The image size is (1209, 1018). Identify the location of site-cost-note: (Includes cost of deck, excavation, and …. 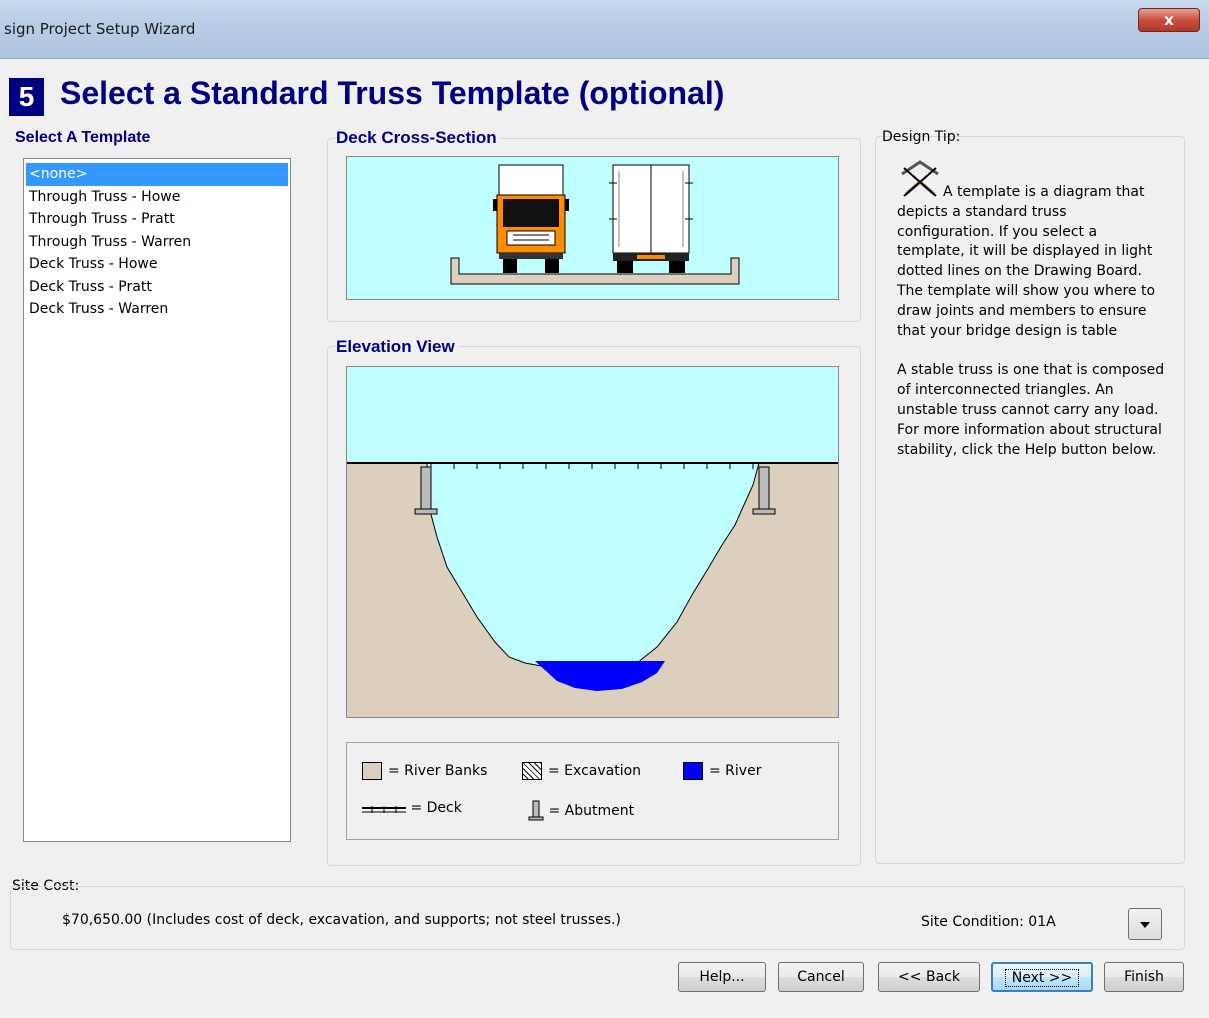
(383, 920).